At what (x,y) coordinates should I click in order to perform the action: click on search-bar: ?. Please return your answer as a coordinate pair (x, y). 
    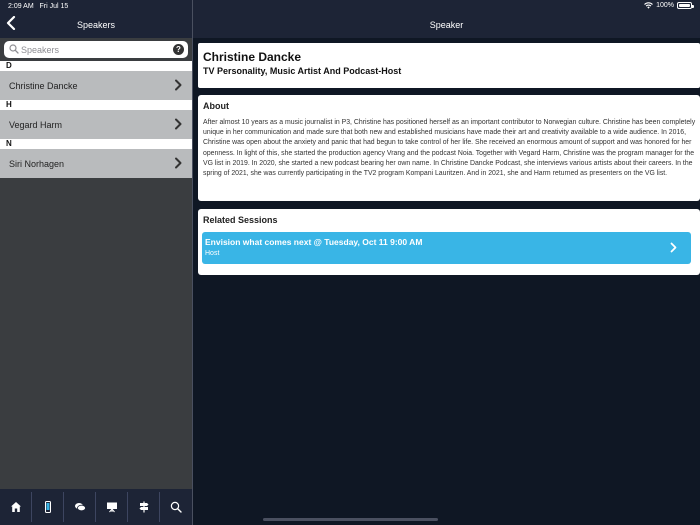
    Looking at the image, I should click on (96, 49).